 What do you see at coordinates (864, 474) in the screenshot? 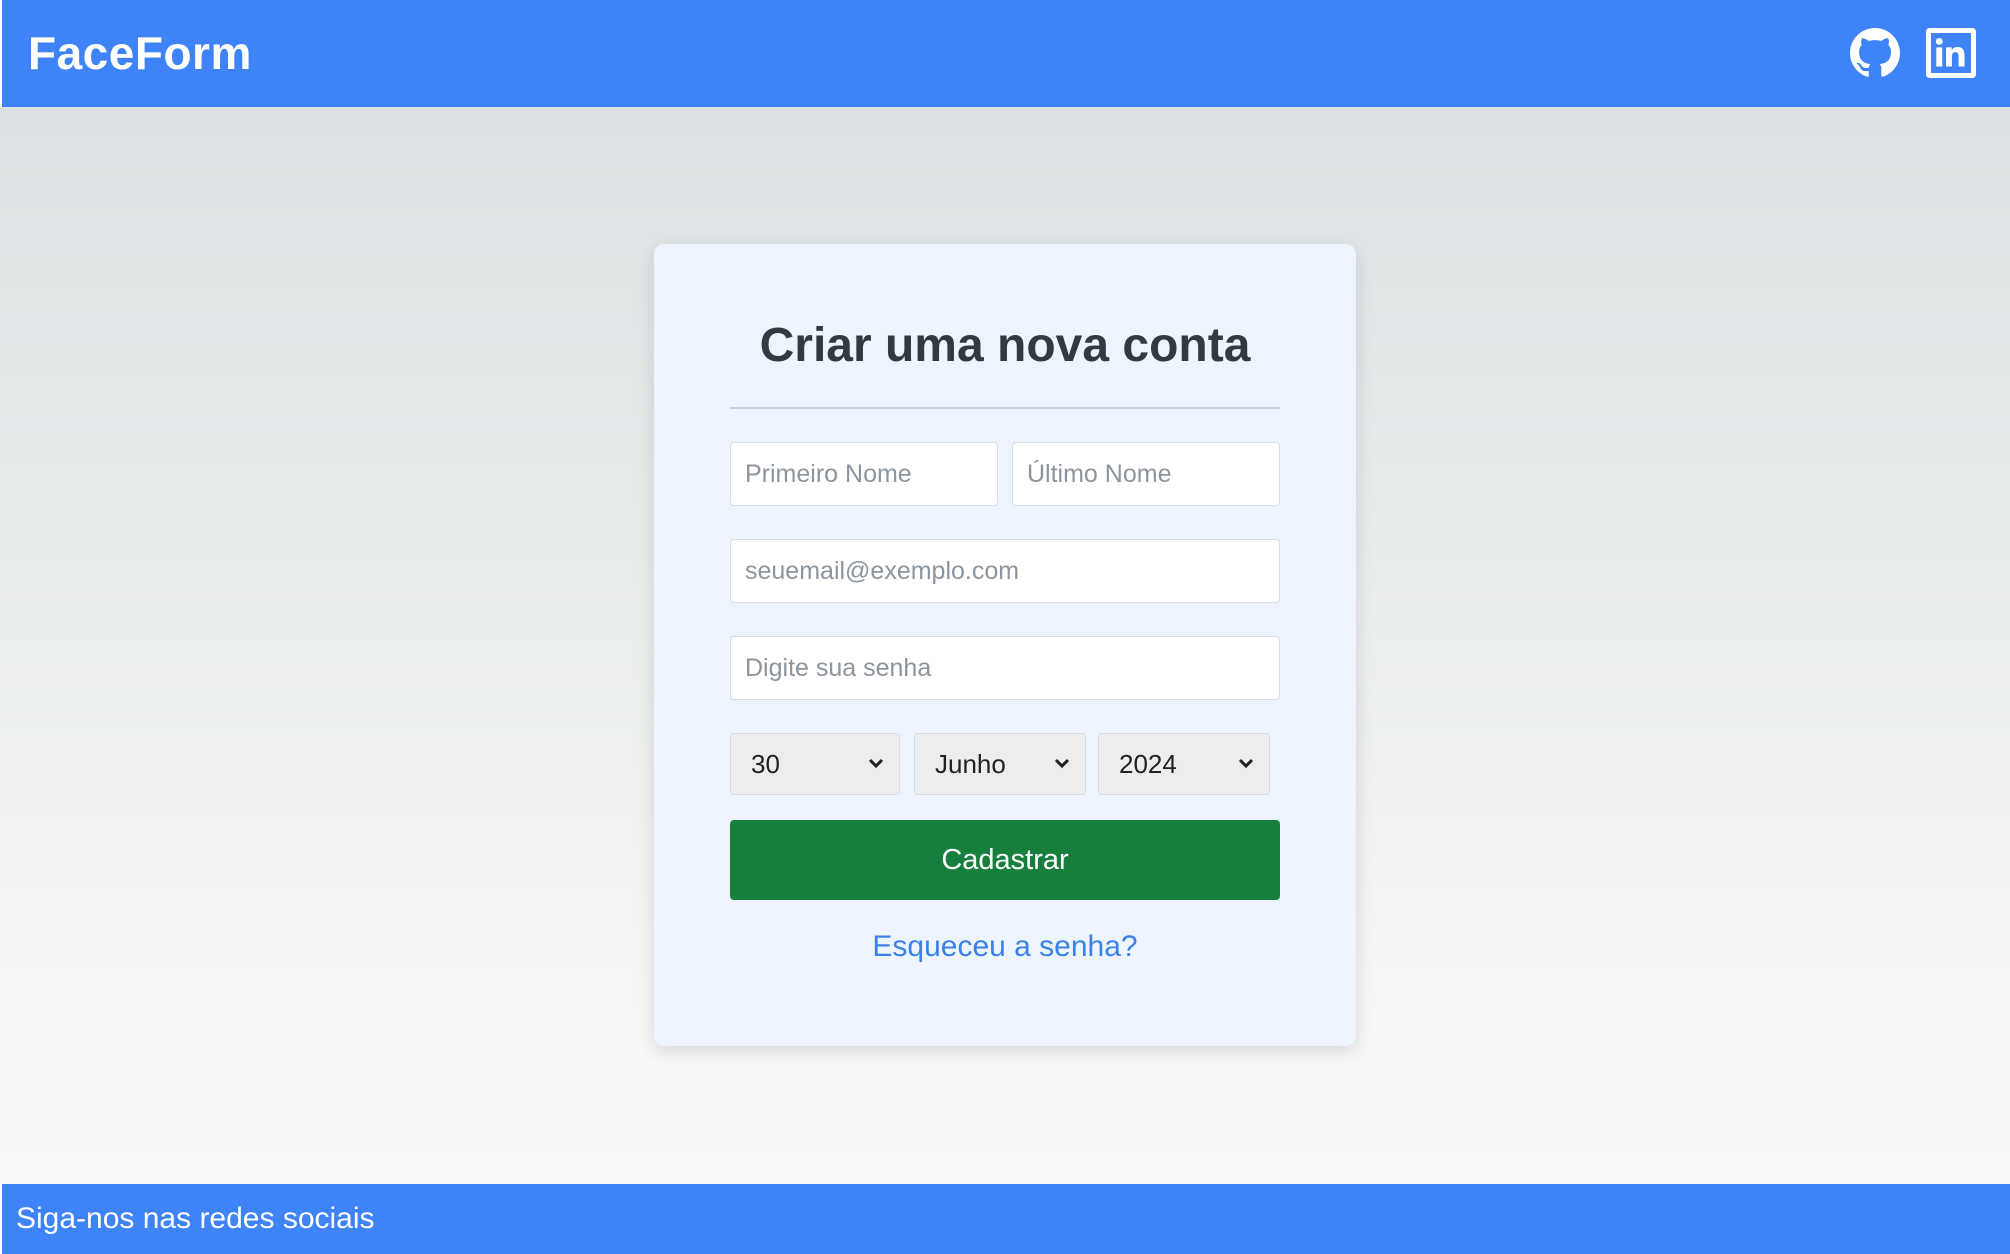
I see `first-name-input` at bounding box center [864, 474].